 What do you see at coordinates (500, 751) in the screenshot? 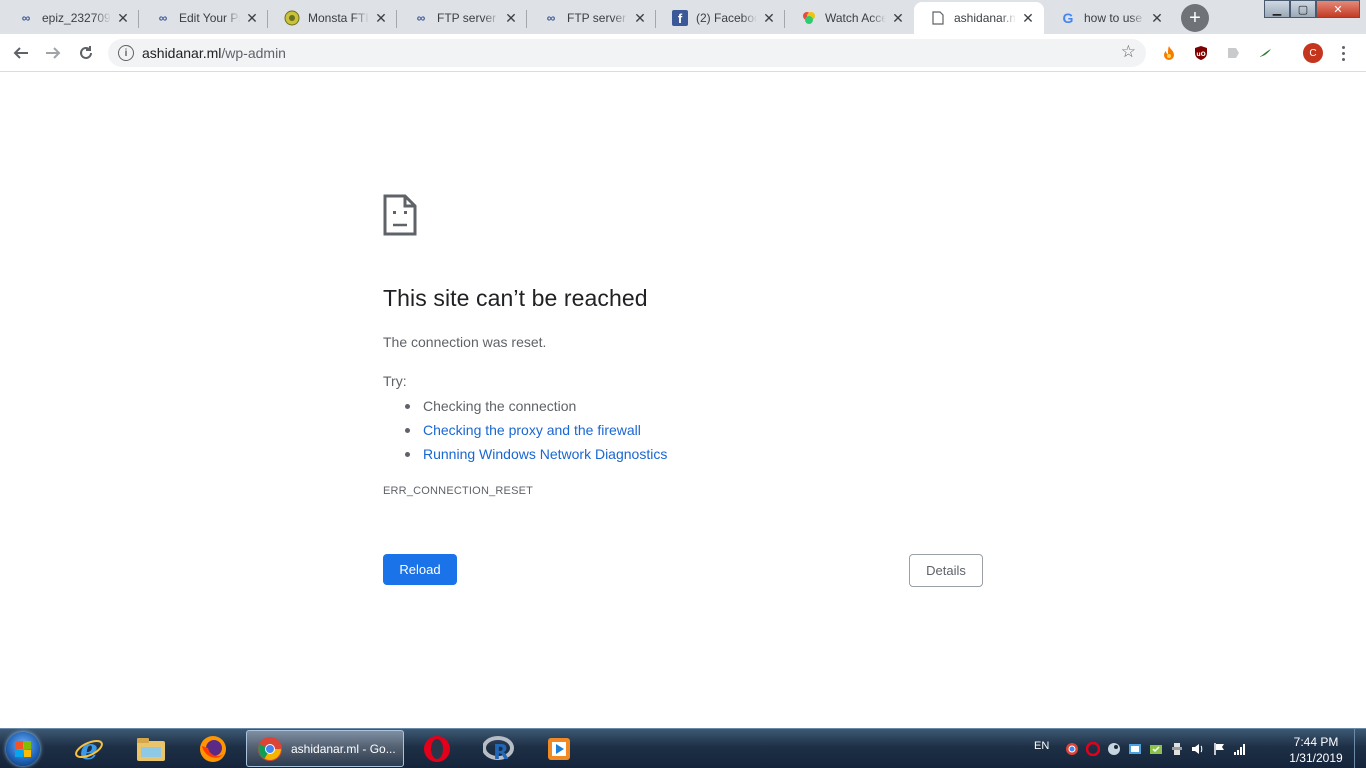
I see `svg-text: R` at bounding box center [500, 751].